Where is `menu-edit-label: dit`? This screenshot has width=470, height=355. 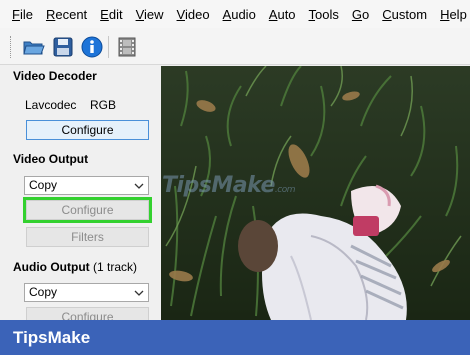 menu-edit-label: dit is located at coordinates (115, 14).